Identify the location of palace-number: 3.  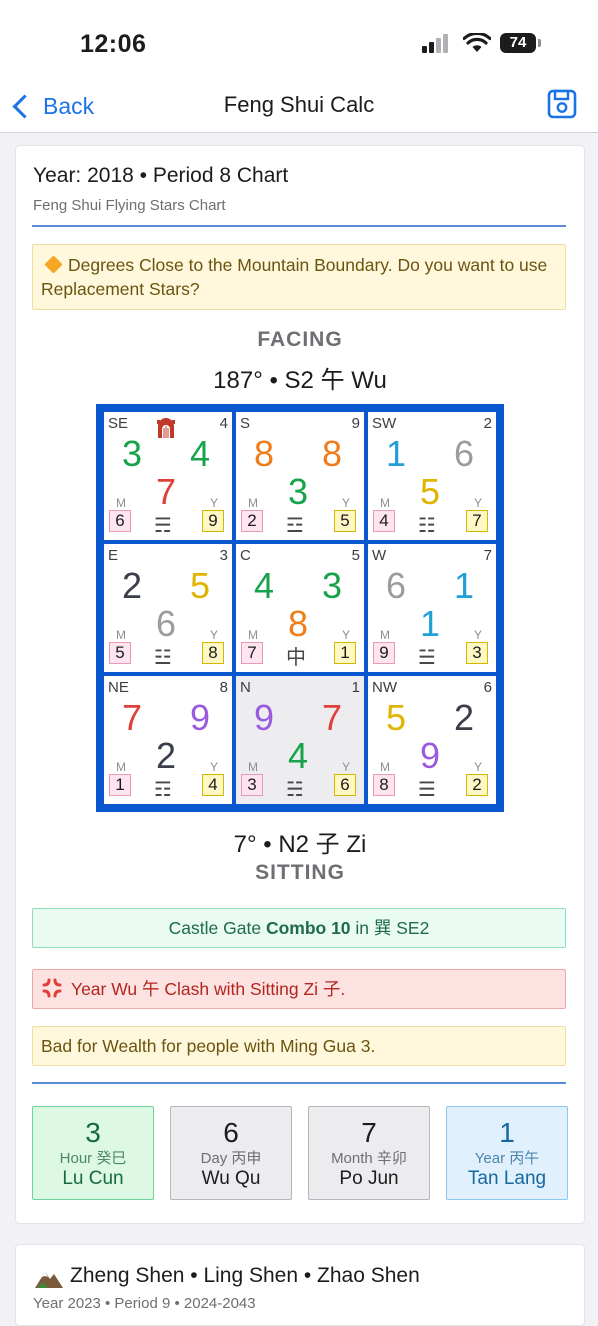
(223, 555).